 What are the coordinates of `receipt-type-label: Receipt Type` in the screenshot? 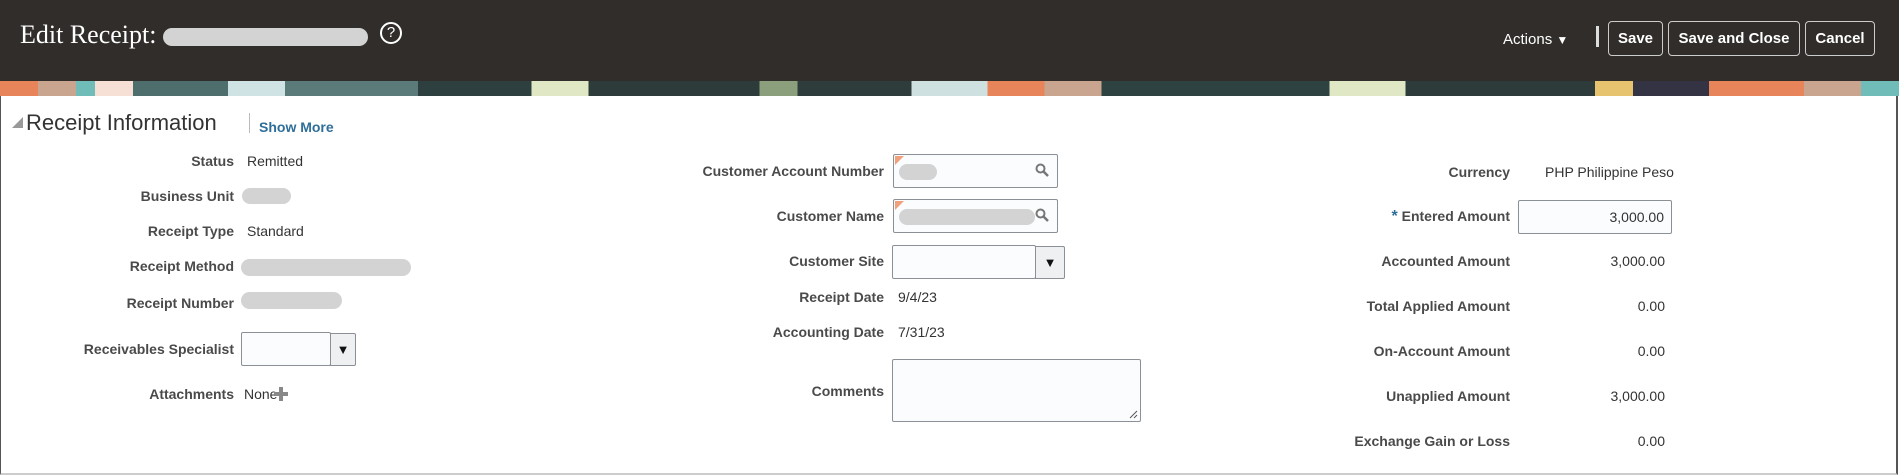 It's located at (190, 231).